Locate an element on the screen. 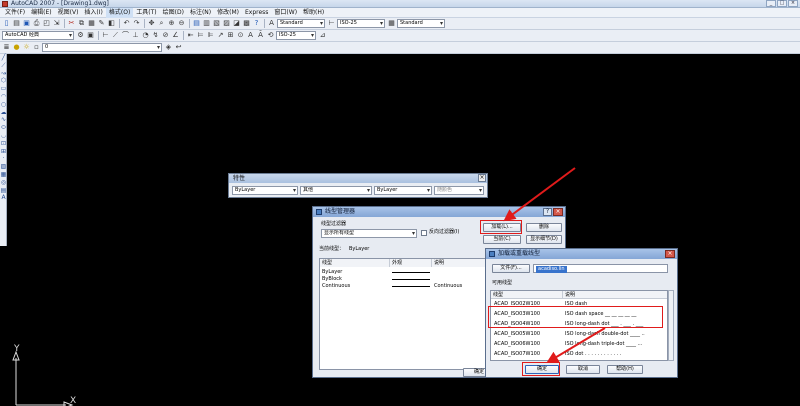 This screenshot has width=800, height=406. arrow-to-load-button is located at coordinates (539, 194).